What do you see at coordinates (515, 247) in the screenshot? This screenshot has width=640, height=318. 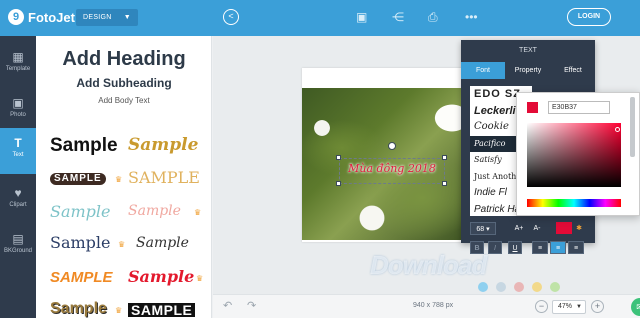 I see `underline-button: U` at bounding box center [515, 247].